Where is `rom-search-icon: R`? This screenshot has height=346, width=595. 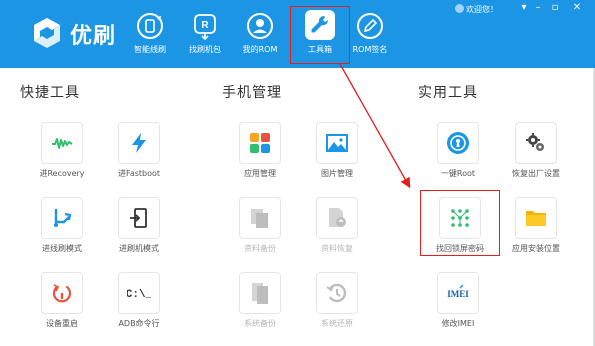
rom-search-icon: R is located at coordinates (205, 27).